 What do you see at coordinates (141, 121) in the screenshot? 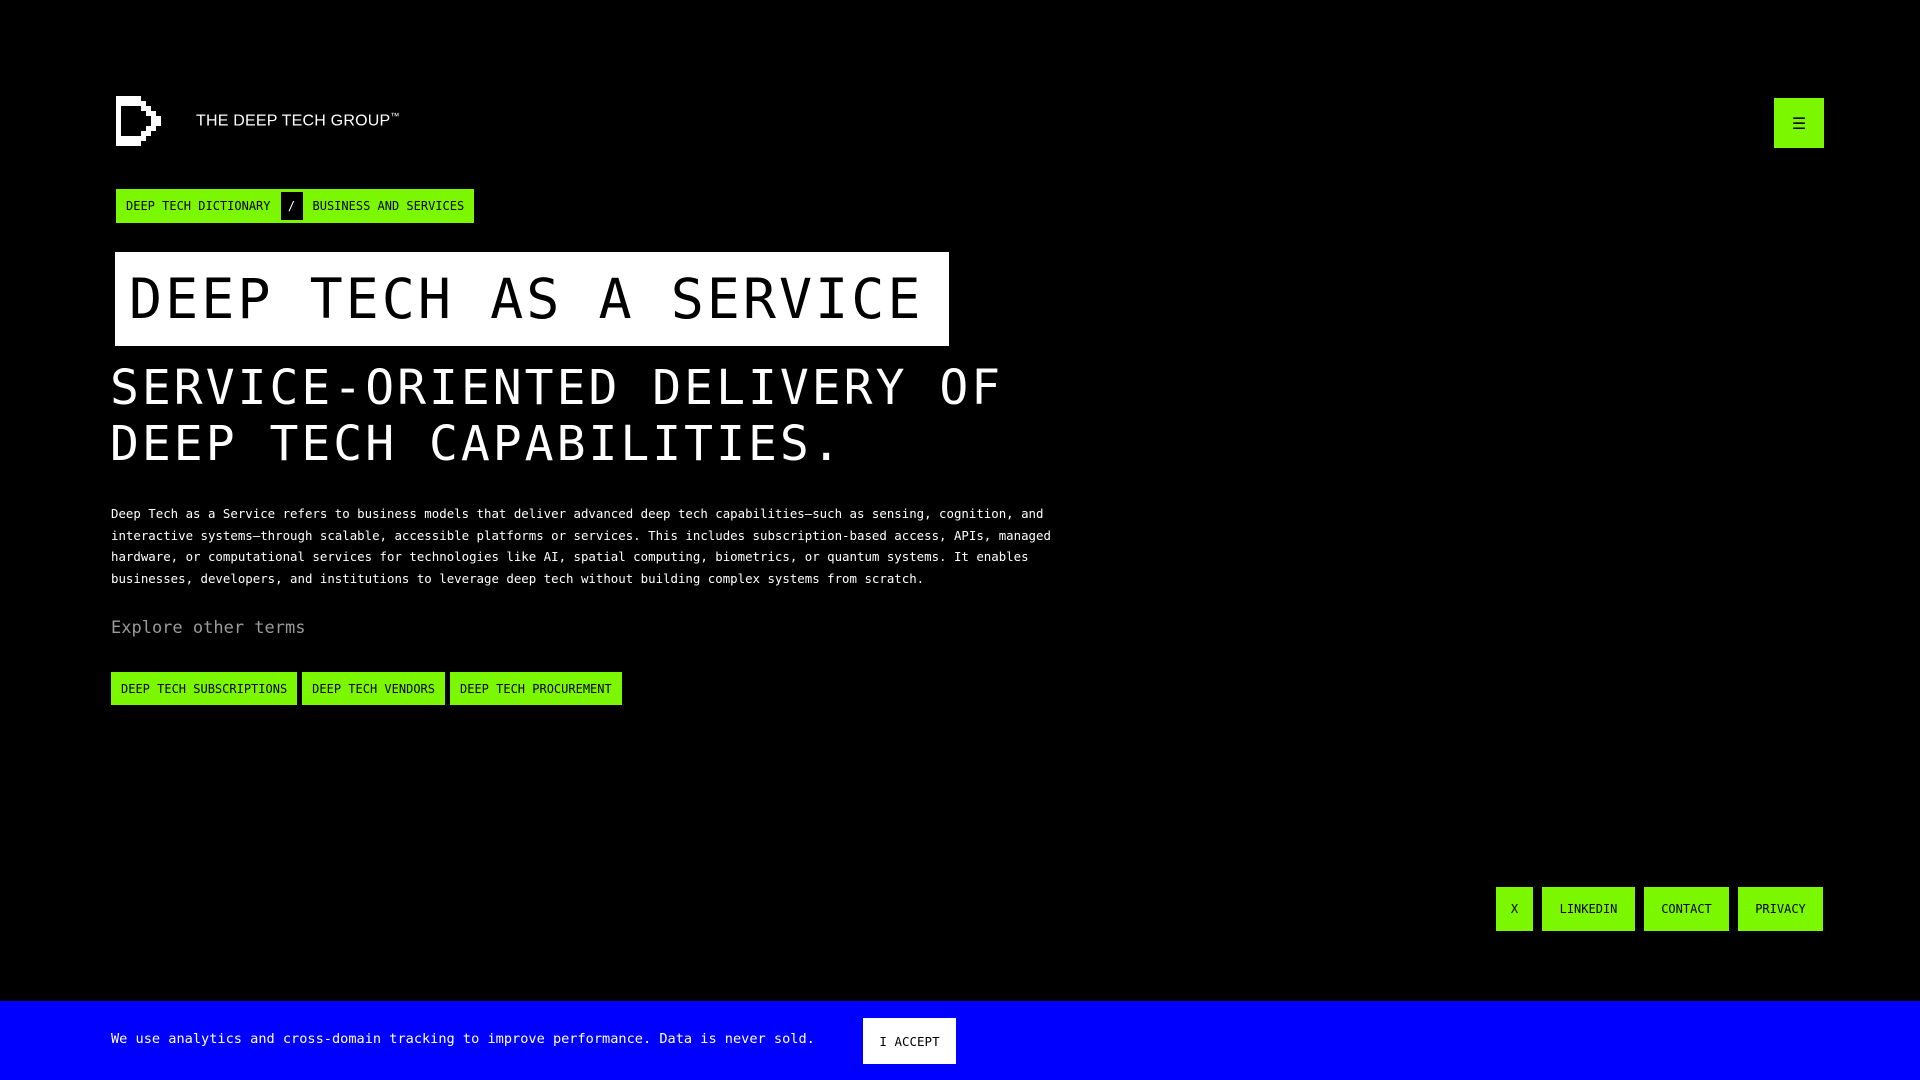
I see `pixel-chevron-logo-icon` at bounding box center [141, 121].